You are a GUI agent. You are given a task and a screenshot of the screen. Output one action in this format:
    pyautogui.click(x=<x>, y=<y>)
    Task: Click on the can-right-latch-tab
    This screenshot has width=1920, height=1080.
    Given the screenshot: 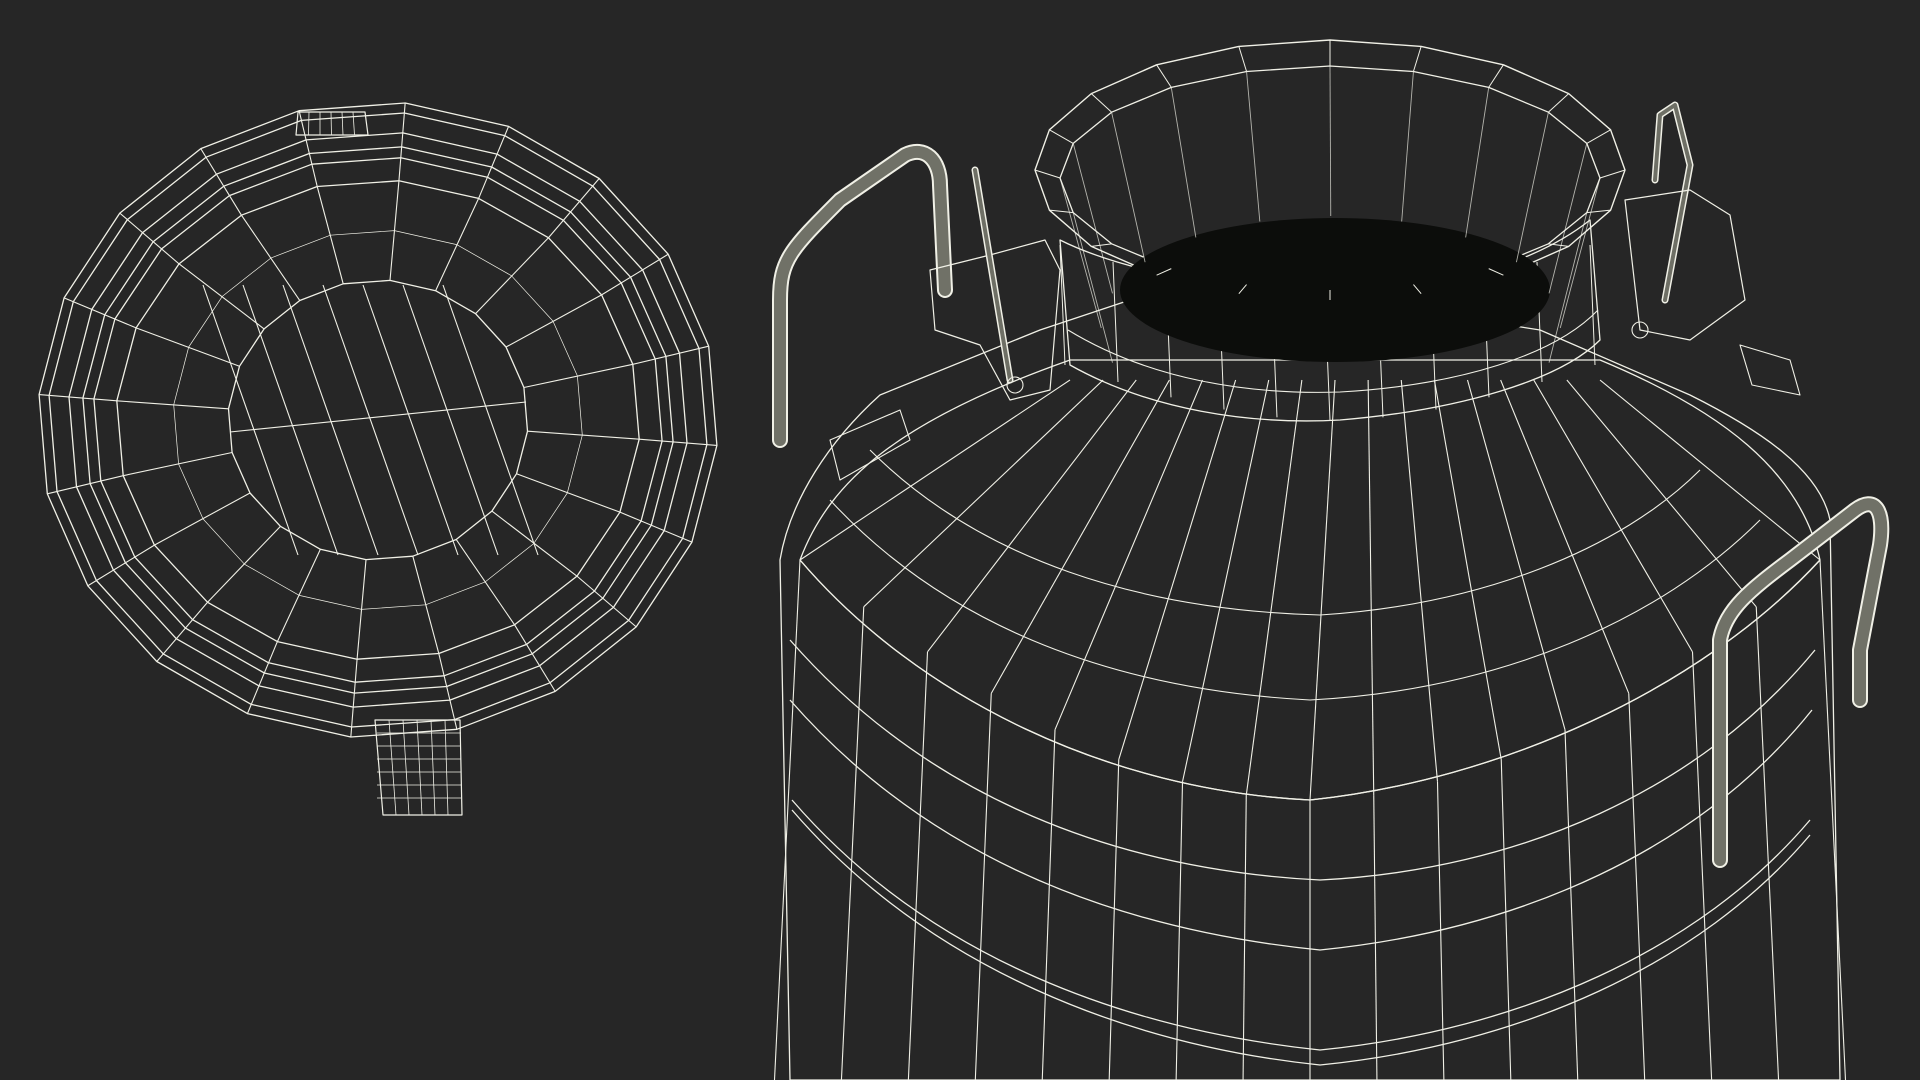 What is the action you would take?
    pyautogui.click(x=1770, y=370)
    